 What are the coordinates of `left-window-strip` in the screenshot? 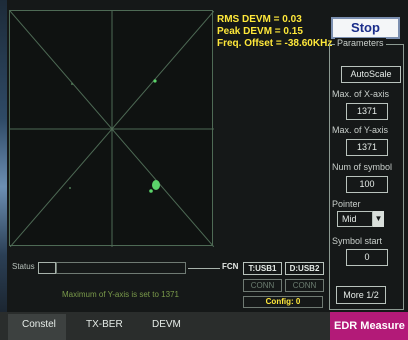 It's located at (3, 170).